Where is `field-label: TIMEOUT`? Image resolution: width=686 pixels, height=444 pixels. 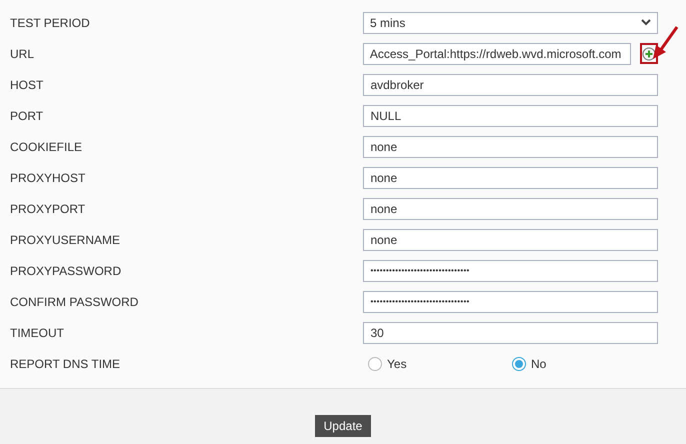
field-label: TIMEOUT is located at coordinates (37, 333).